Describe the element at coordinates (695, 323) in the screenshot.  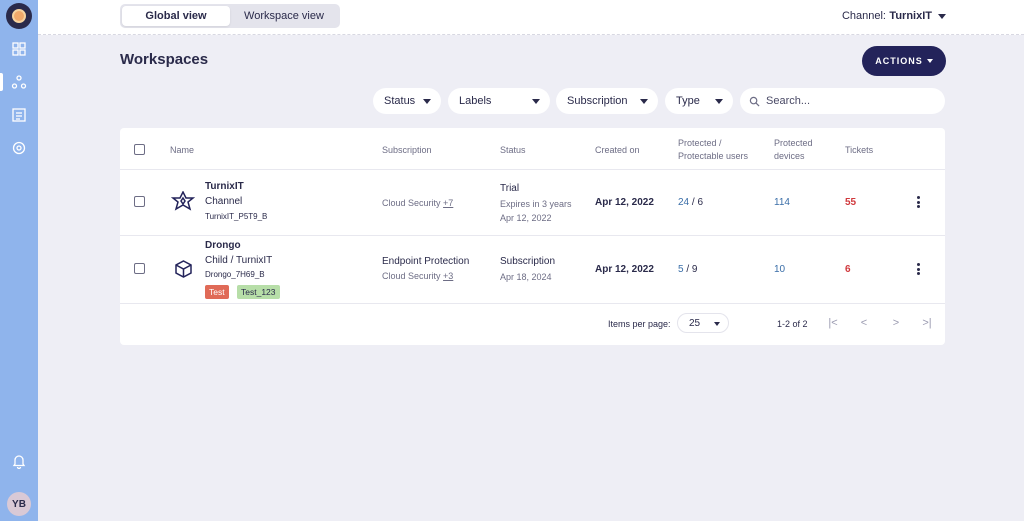
I see `items-per-page-value: 25` at that location.